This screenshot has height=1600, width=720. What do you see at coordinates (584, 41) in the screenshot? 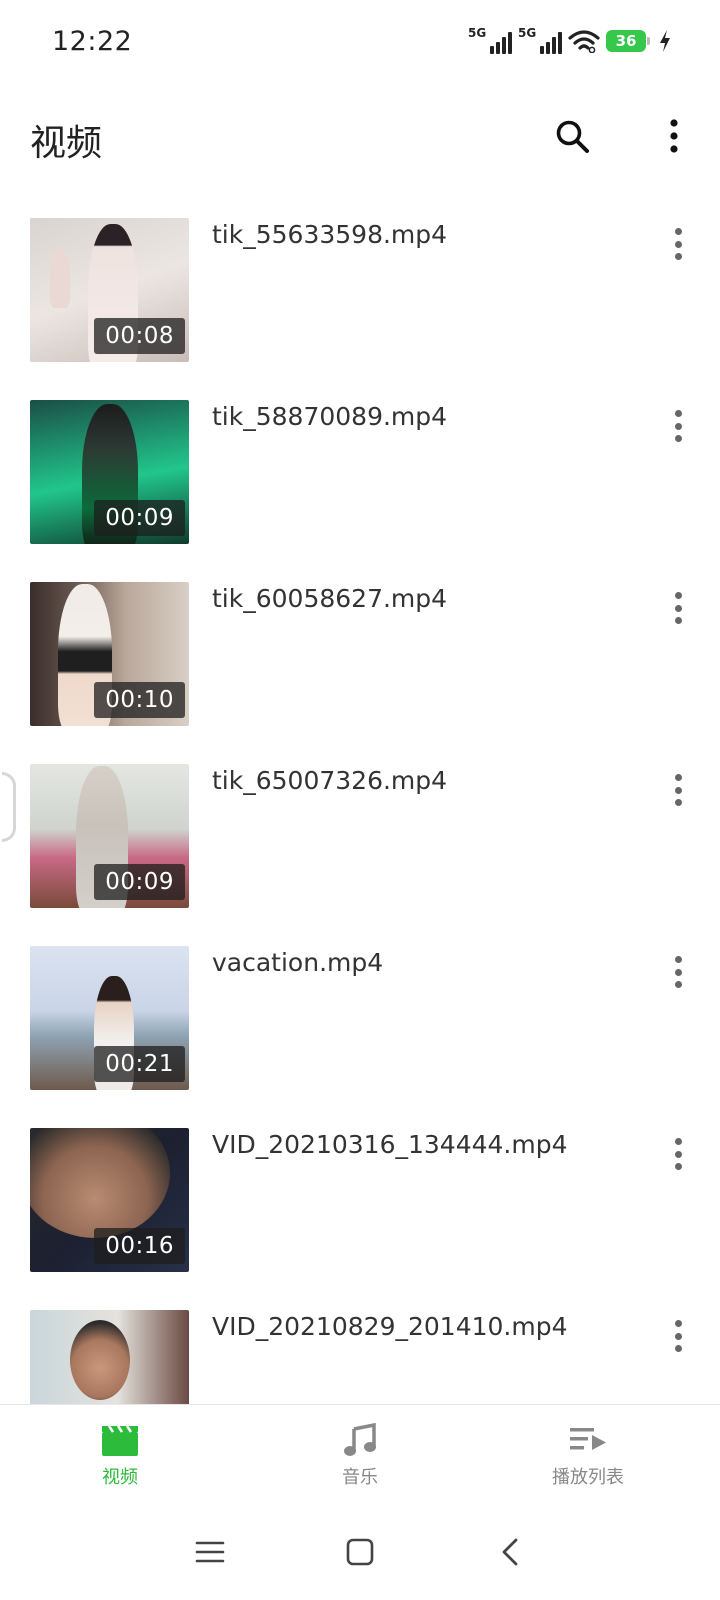
I see `wifi-icon` at bounding box center [584, 41].